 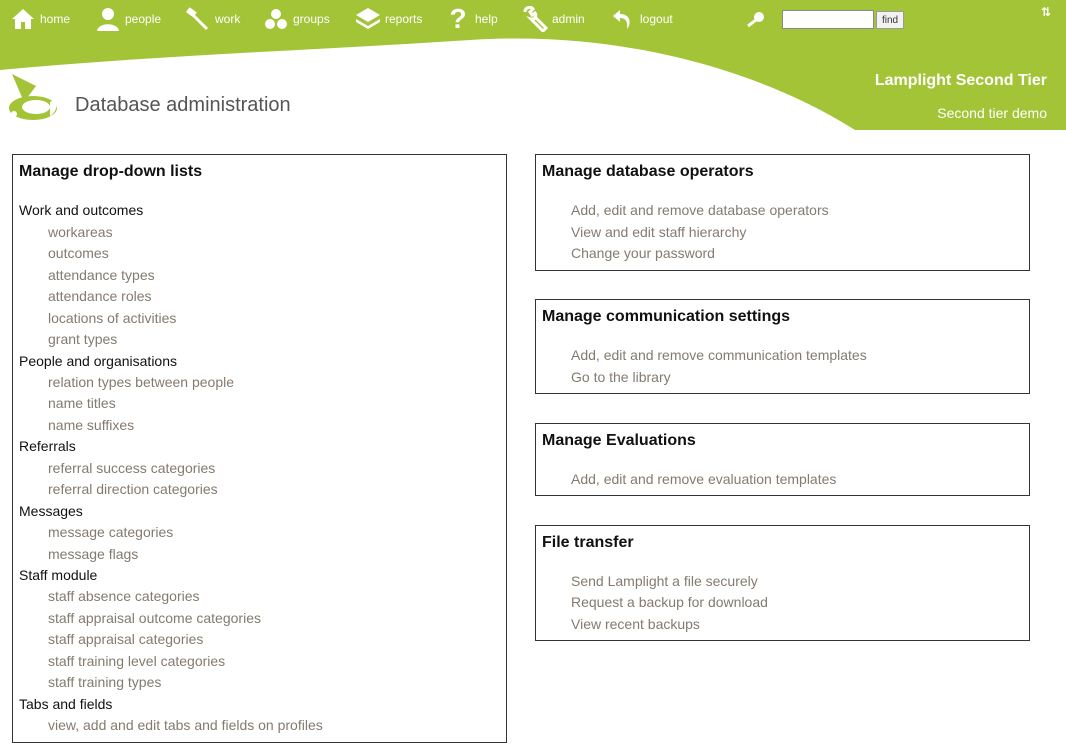 What do you see at coordinates (110, 532) in the screenshot?
I see `link-message-categories: message categories` at bounding box center [110, 532].